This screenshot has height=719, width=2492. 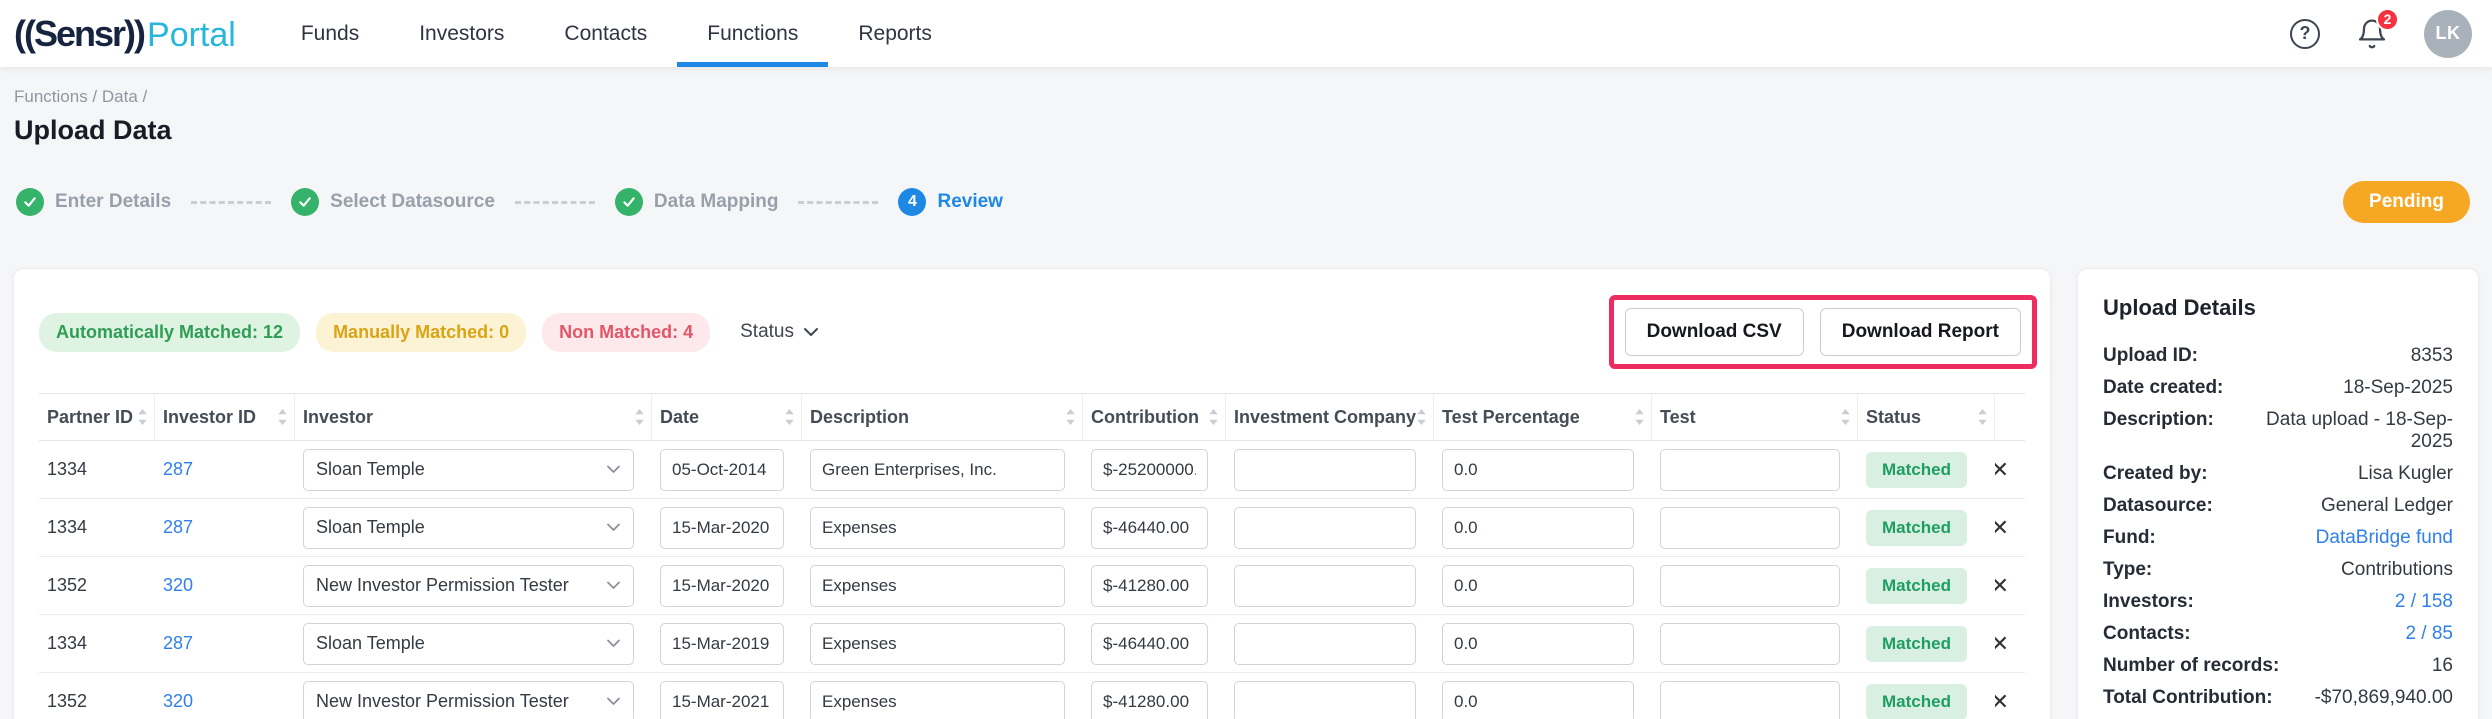 What do you see at coordinates (1543, 417) in the screenshot?
I see `column-header-test_percentage: Test Percentage` at bounding box center [1543, 417].